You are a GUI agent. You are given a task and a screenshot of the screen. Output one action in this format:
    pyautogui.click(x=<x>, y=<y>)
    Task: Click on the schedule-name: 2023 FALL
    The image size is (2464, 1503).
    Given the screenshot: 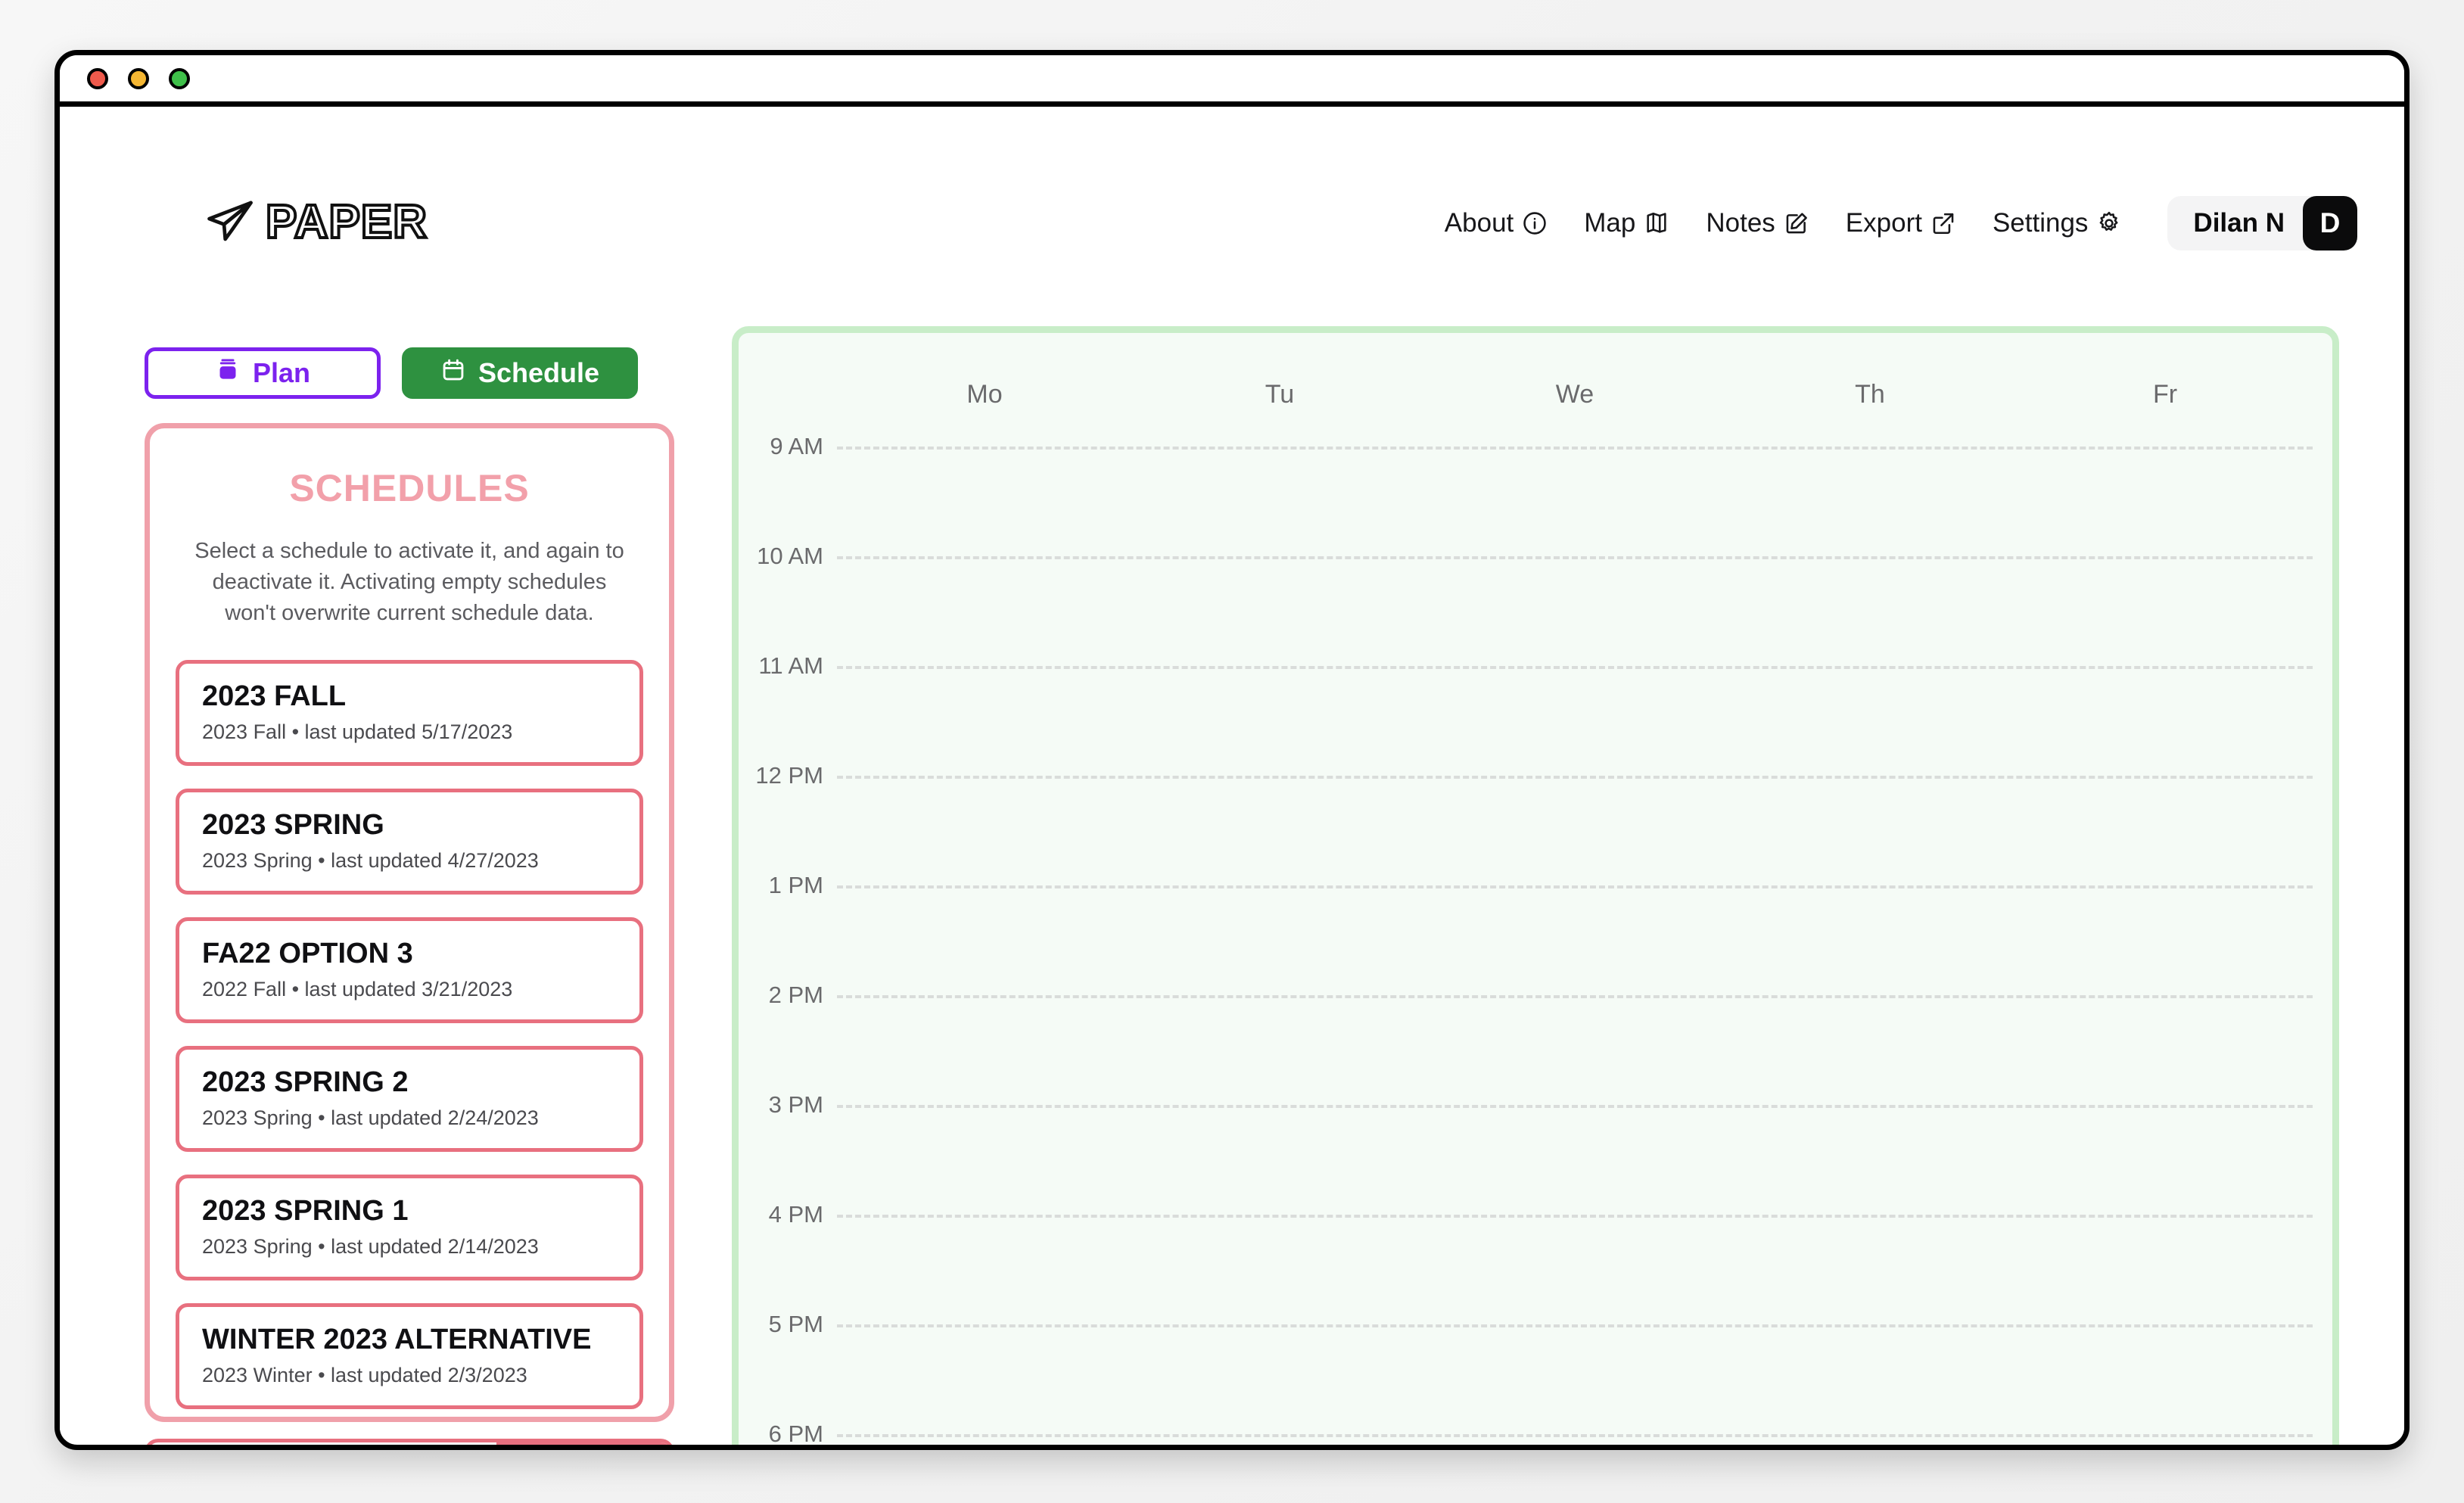 What is the action you would take?
    pyautogui.click(x=274, y=696)
    